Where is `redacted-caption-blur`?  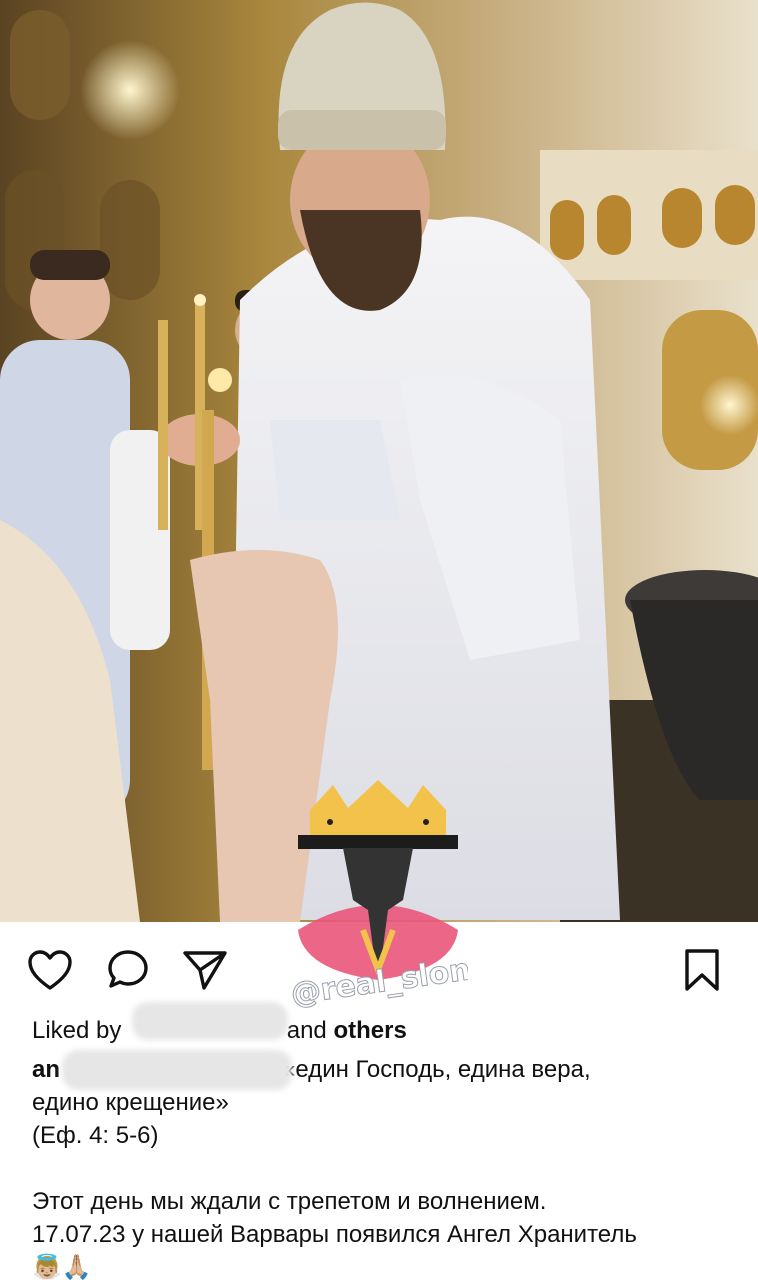
redacted-caption-blur is located at coordinates (177, 1070).